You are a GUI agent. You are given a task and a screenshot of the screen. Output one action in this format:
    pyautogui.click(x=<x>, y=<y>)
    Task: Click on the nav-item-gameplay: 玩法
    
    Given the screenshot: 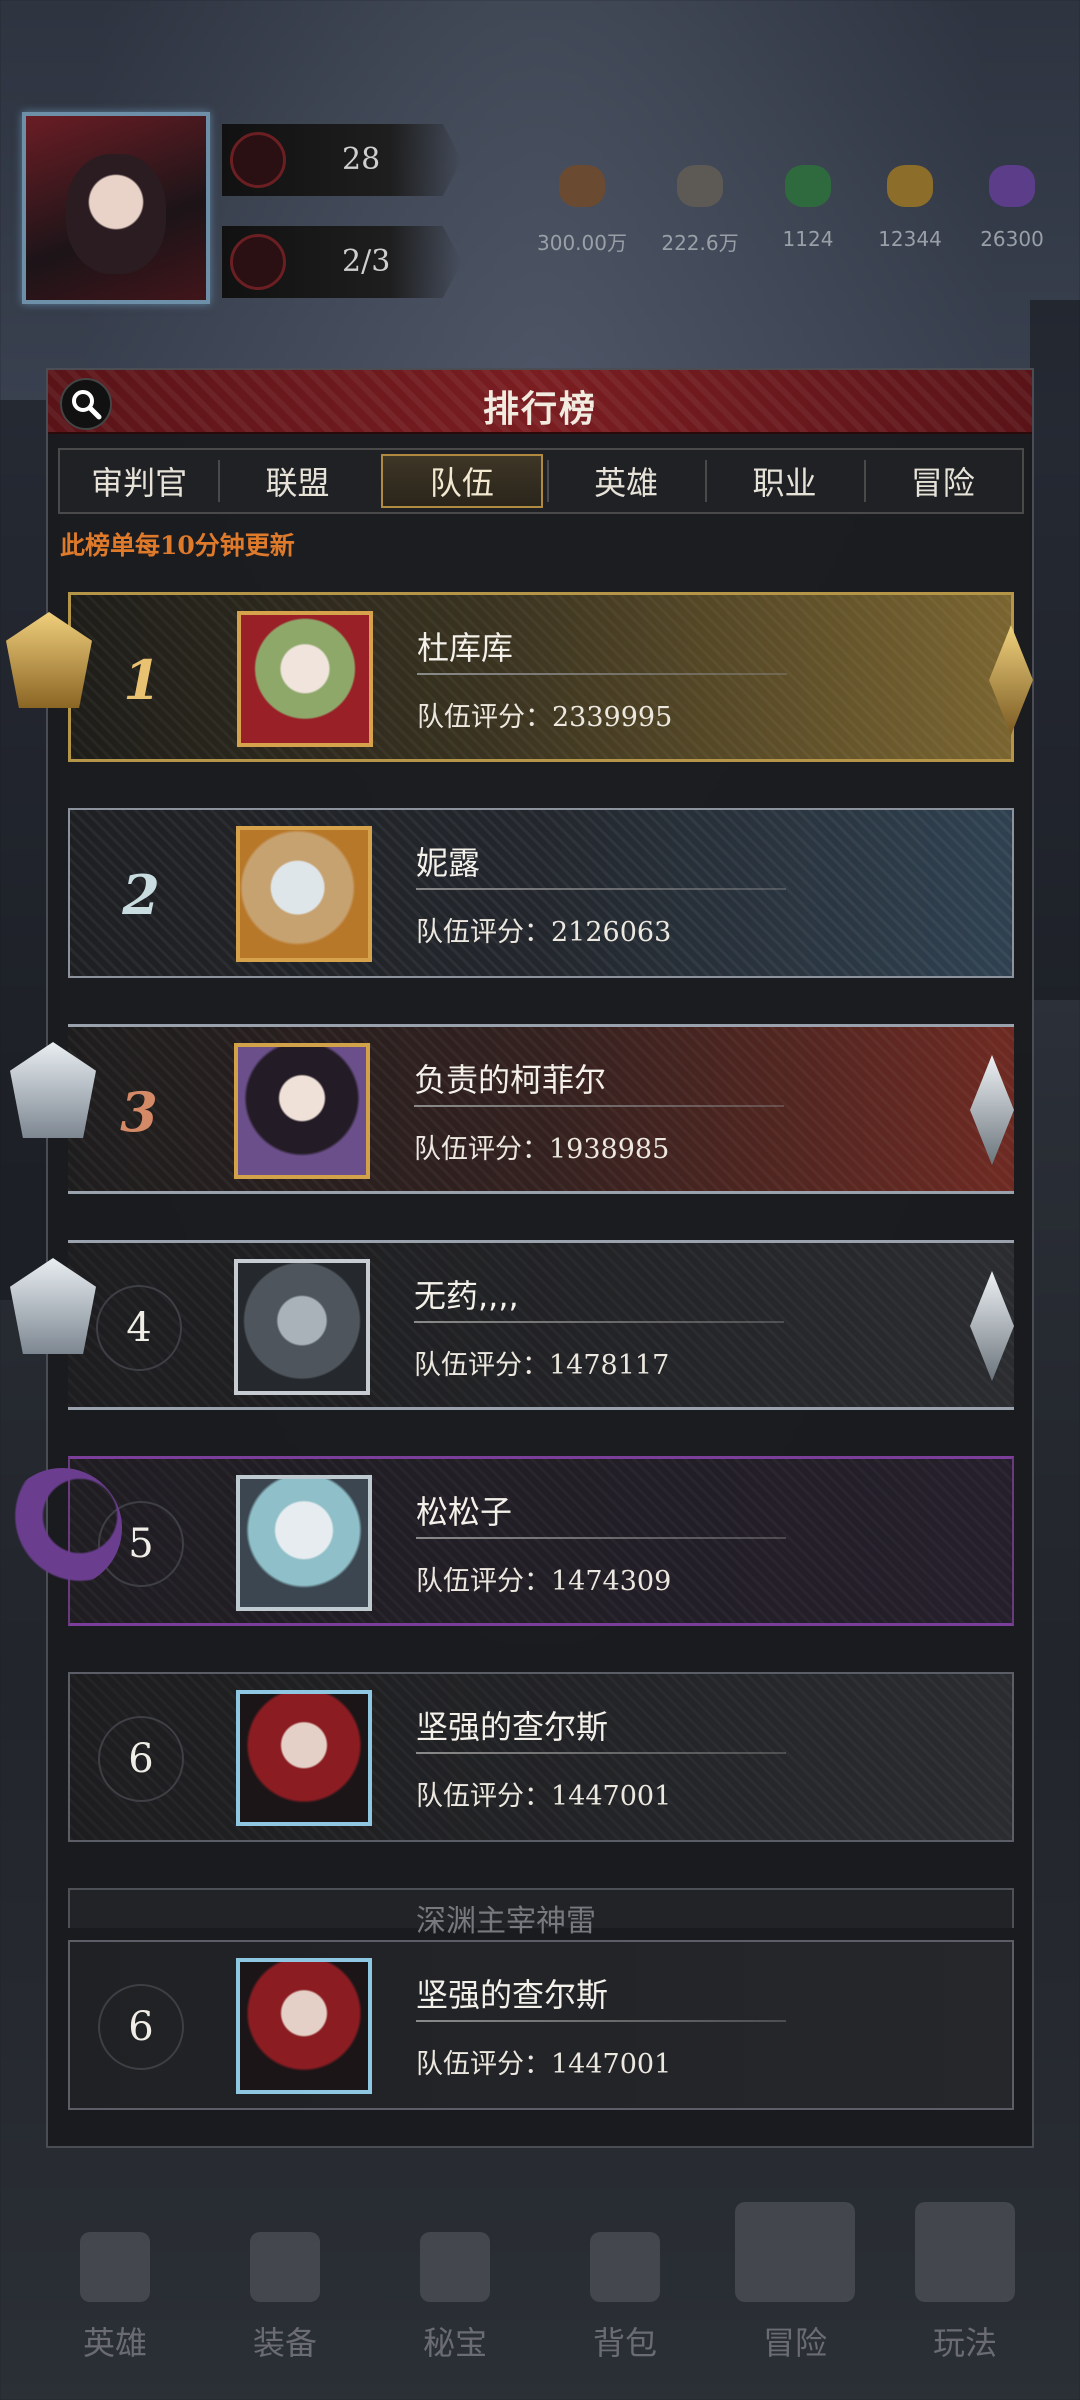 What is the action you would take?
    pyautogui.click(x=965, y=2283)
    